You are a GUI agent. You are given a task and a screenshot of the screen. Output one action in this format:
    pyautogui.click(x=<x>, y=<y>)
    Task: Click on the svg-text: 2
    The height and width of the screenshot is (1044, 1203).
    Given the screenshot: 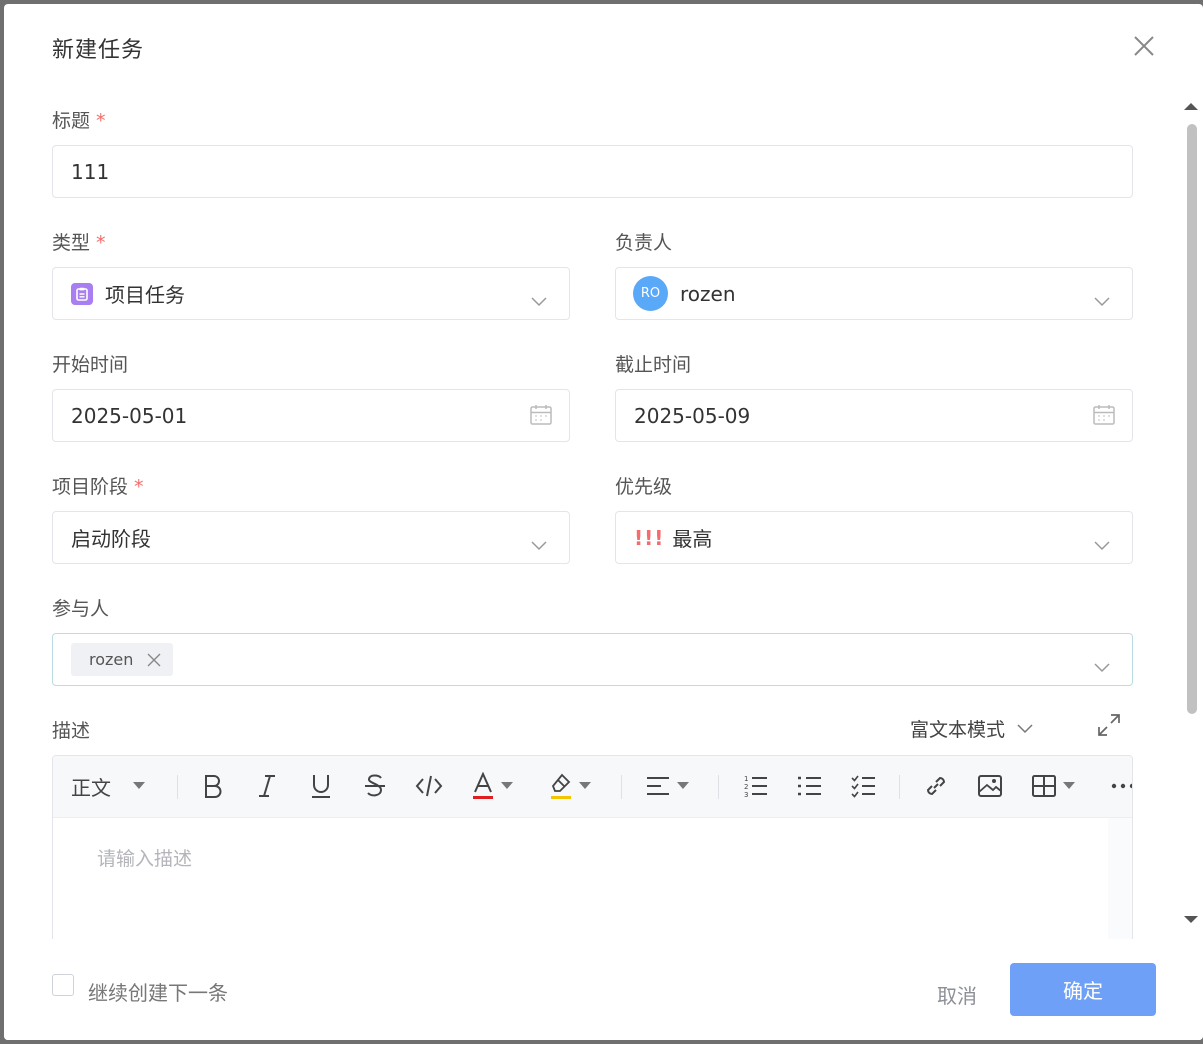 What is the action you would take?
    pyautogui.click(x=746, y=787)
    